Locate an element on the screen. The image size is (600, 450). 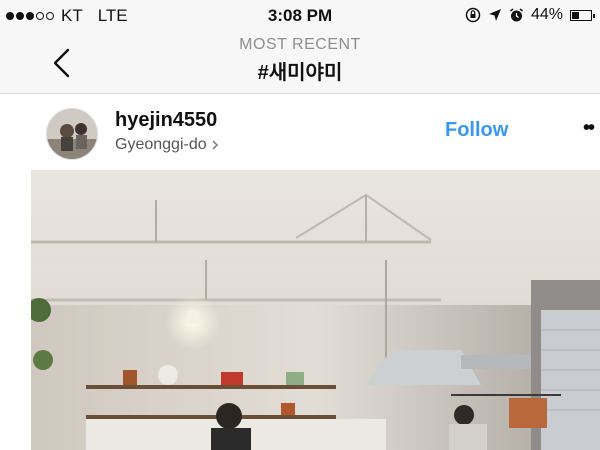
rotation-lock-icon is located at coordinates (473, 15).